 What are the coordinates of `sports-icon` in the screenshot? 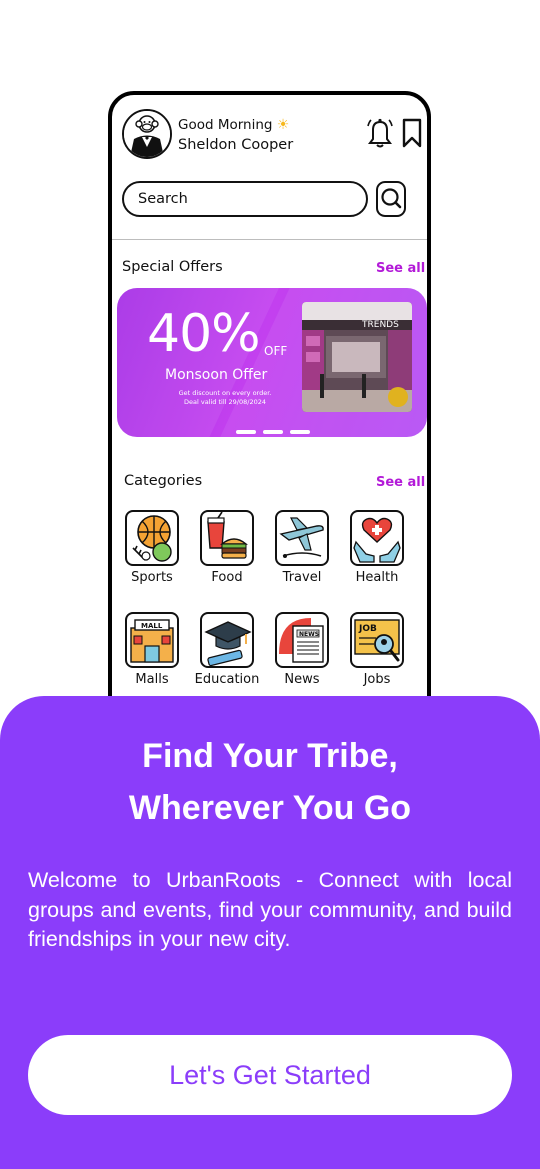 It's located at (152, 538).